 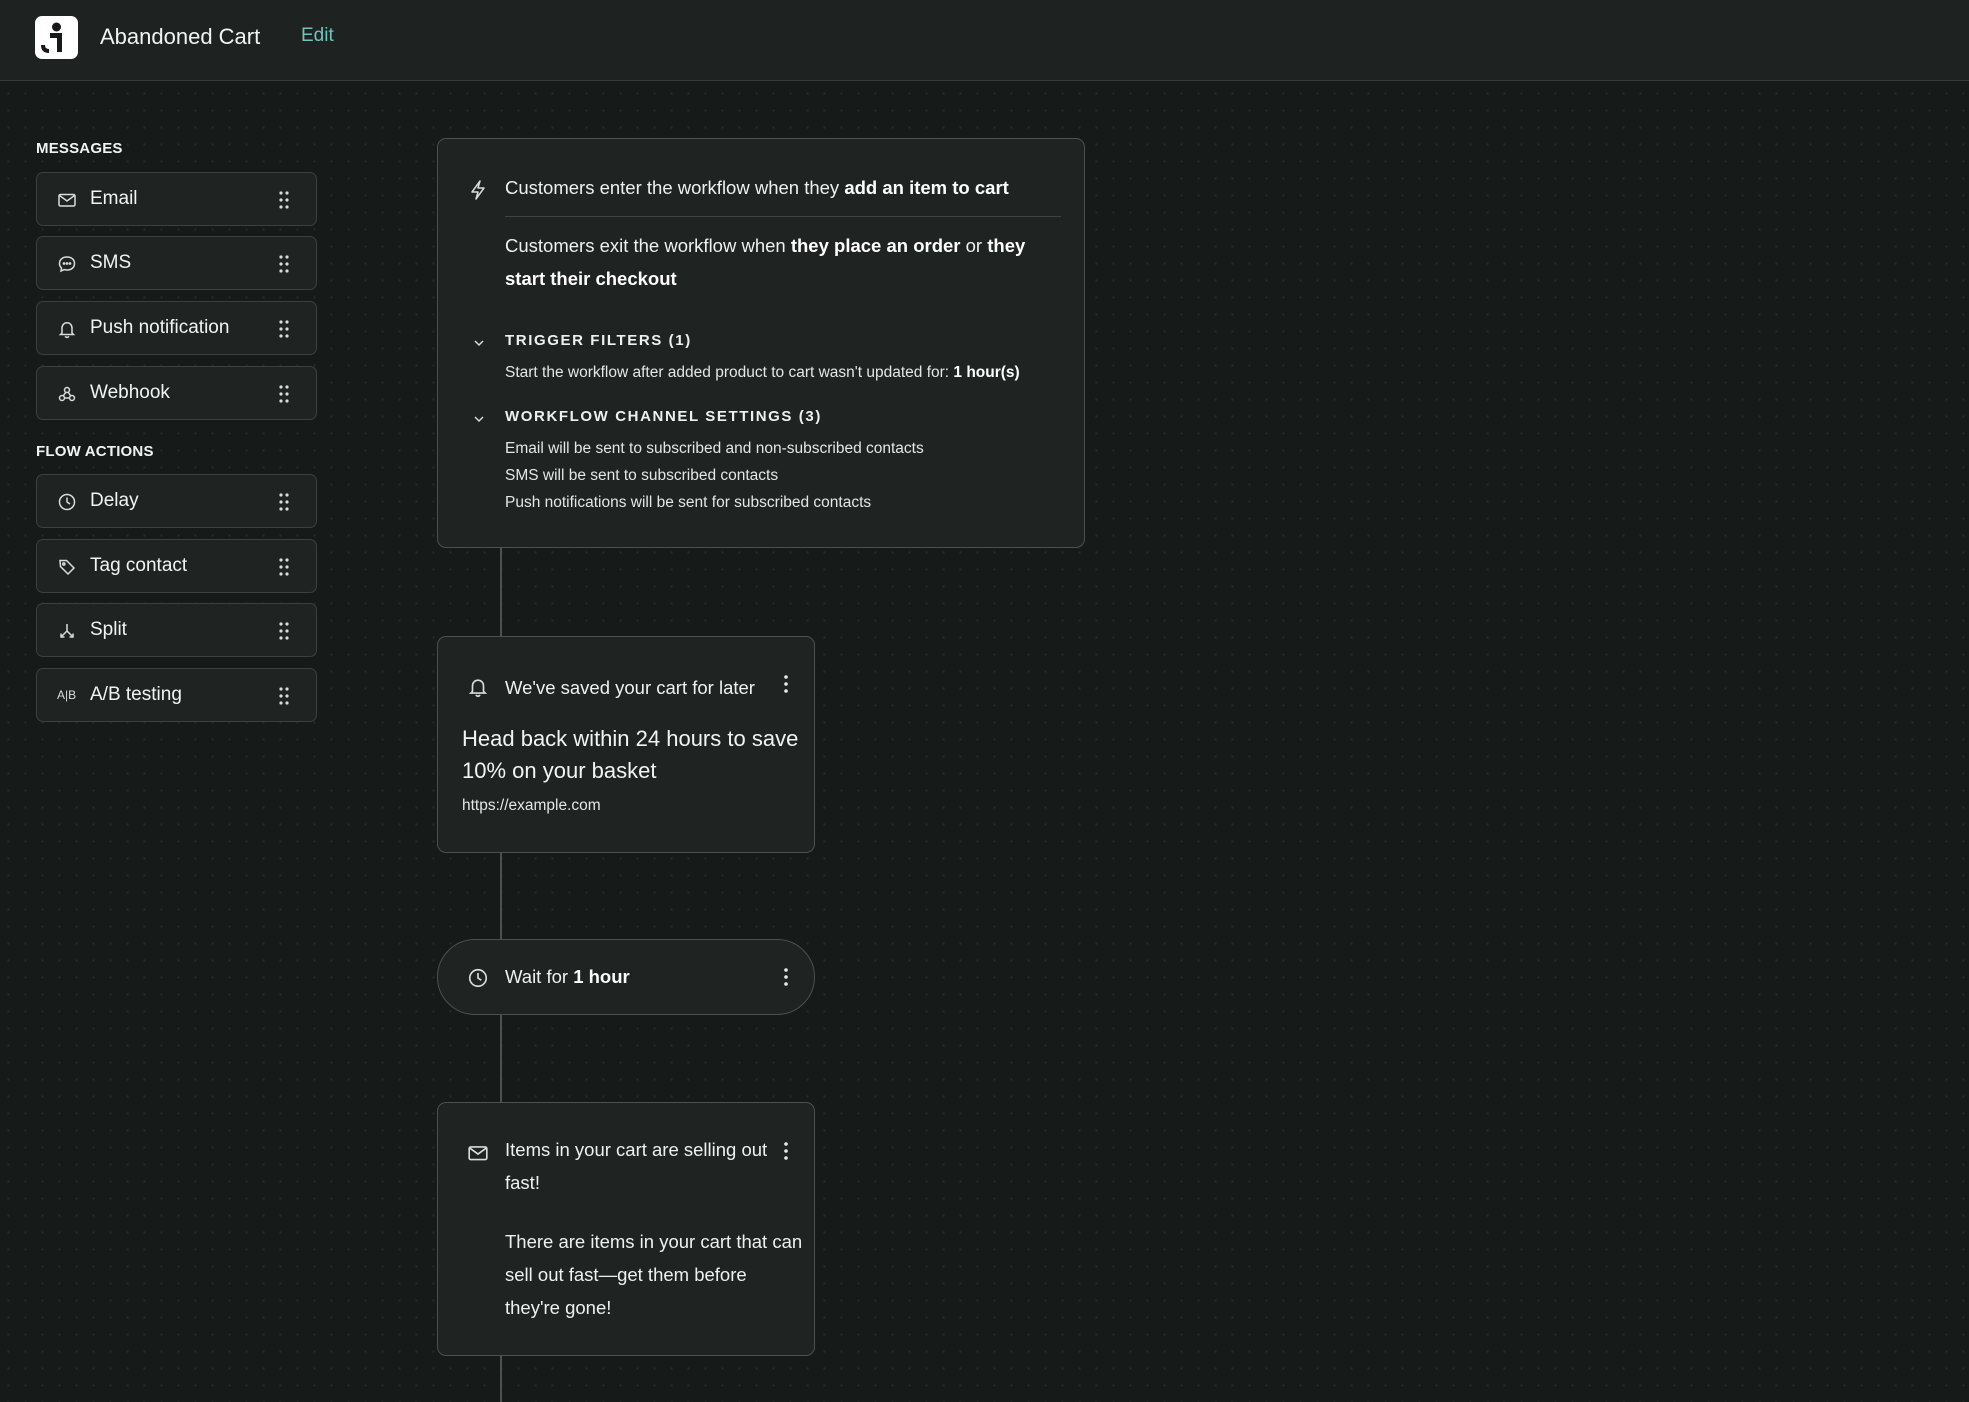 What do you see at coordinates (111, 262) in the screenshot?
I see `palette-item-label: SMS` at bounding box center [111, 262].